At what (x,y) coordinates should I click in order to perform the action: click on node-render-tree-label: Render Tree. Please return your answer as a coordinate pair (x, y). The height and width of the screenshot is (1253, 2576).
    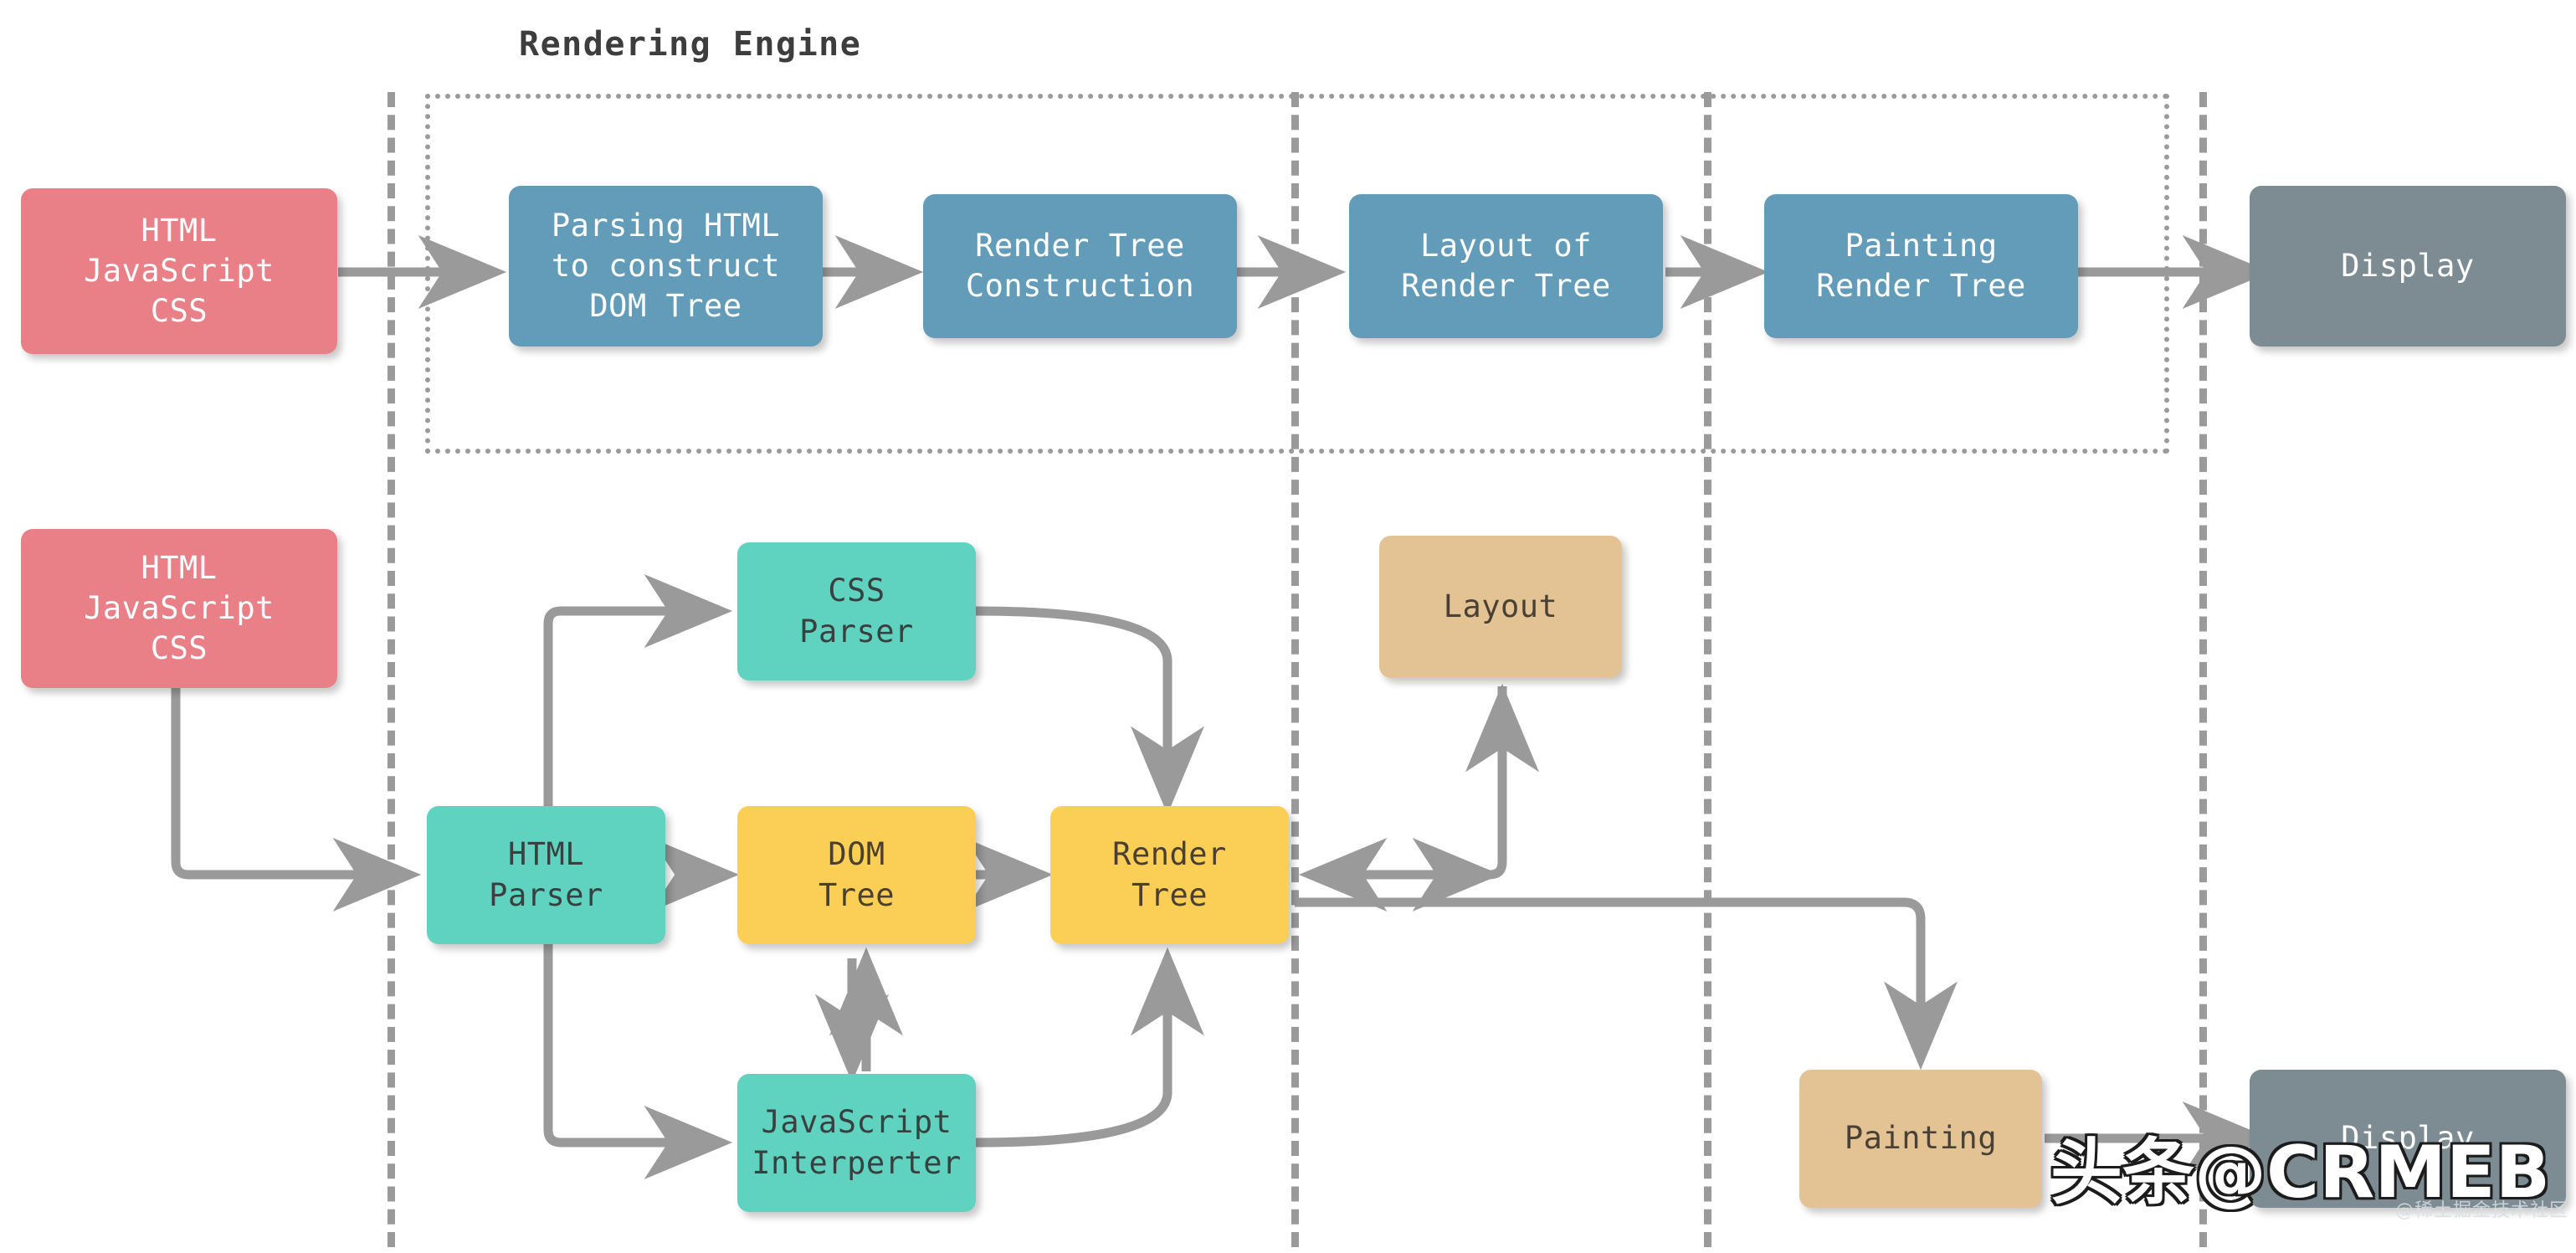
    Looking at the image, I should click on (1169, 874).